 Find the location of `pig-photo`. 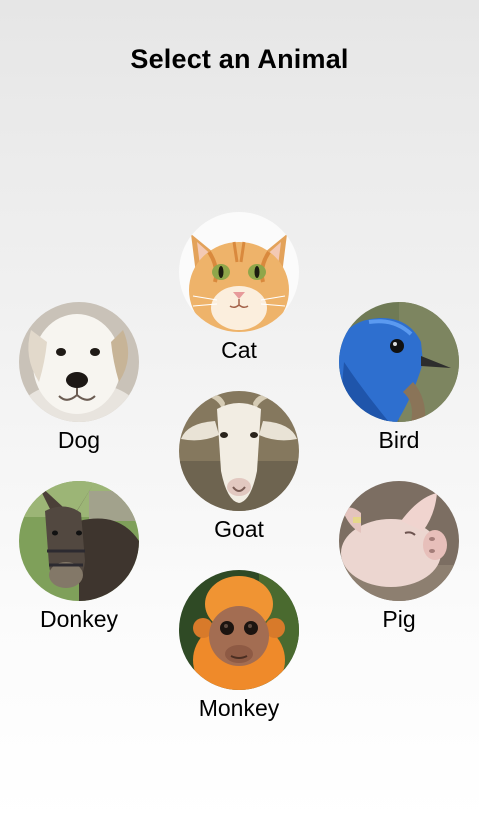

pig-photo is located at coordinates (399, 541).